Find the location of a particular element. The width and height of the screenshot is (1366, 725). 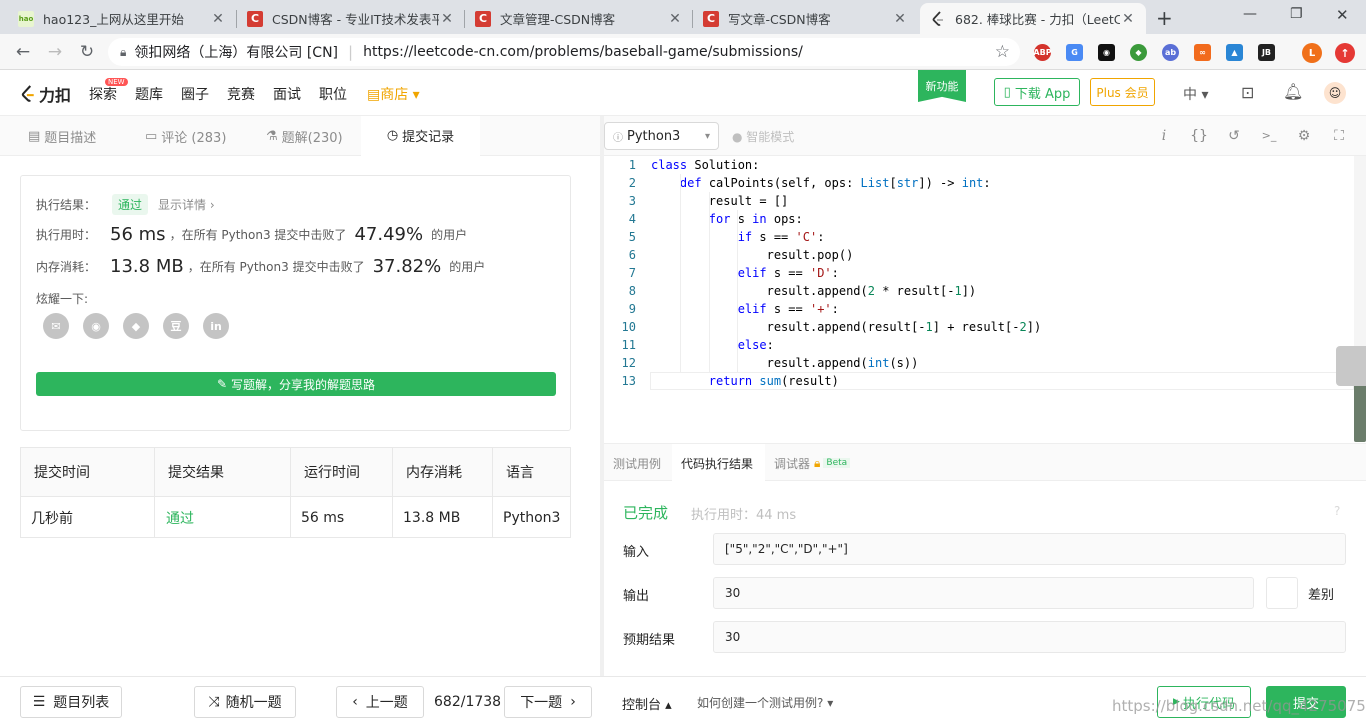

show-details-link: 显示详情 › is located at coordinates (186, 204).